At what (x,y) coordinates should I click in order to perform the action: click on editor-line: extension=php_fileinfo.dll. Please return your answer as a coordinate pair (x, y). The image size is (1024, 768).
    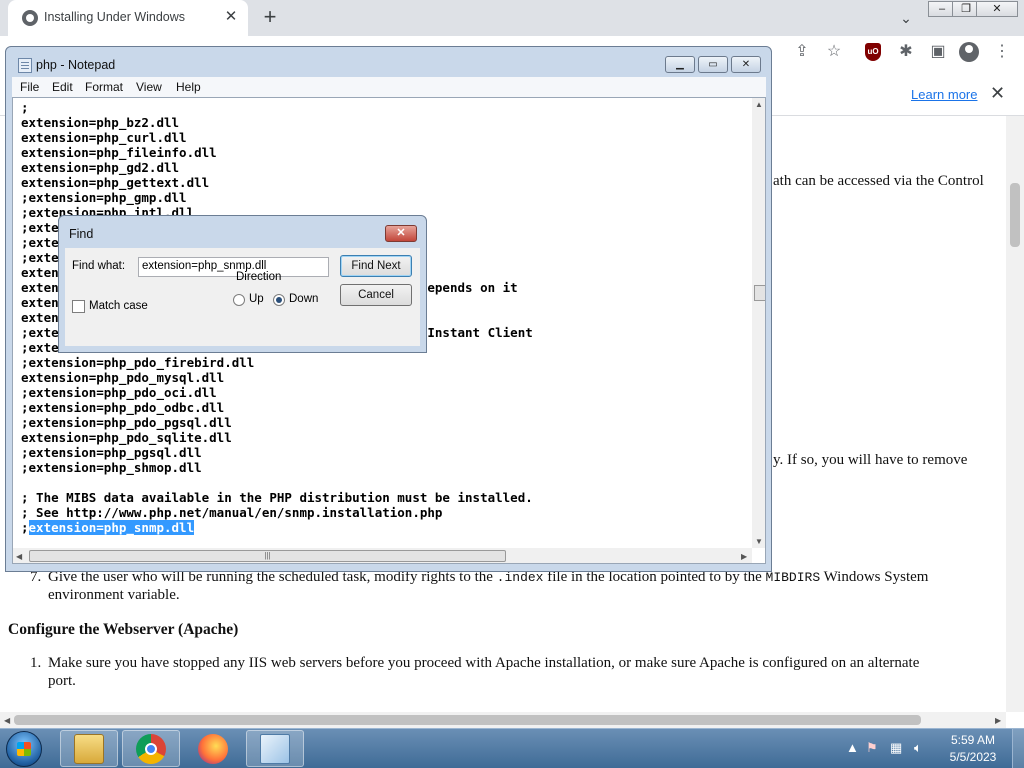
    Looking at the image, I should click on (119, 152).